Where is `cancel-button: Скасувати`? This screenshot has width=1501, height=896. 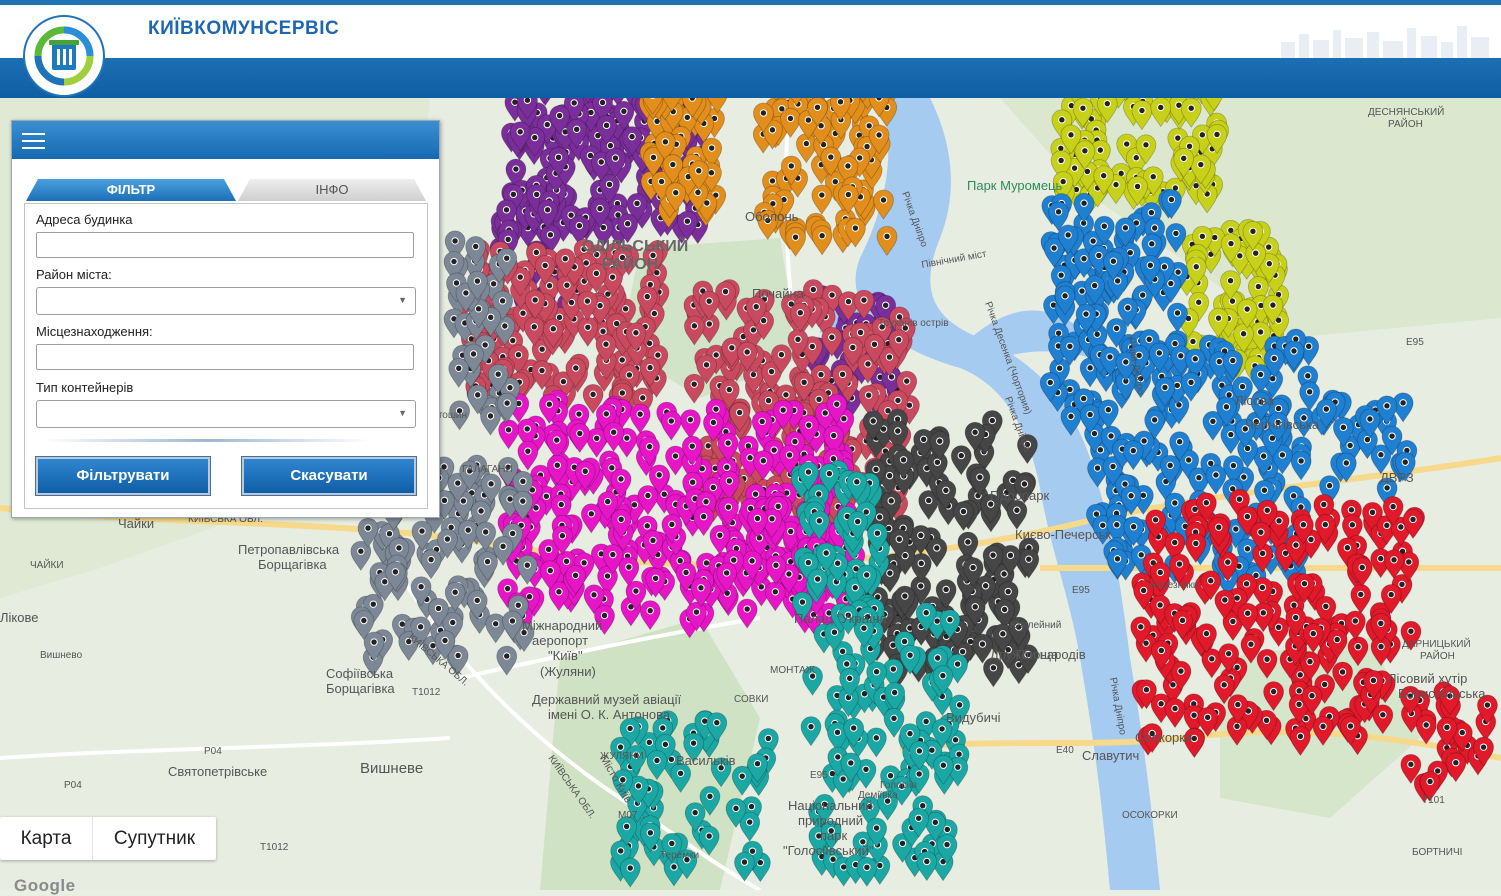
cancel-button: Скасувати is located at coordinates (329, 476).